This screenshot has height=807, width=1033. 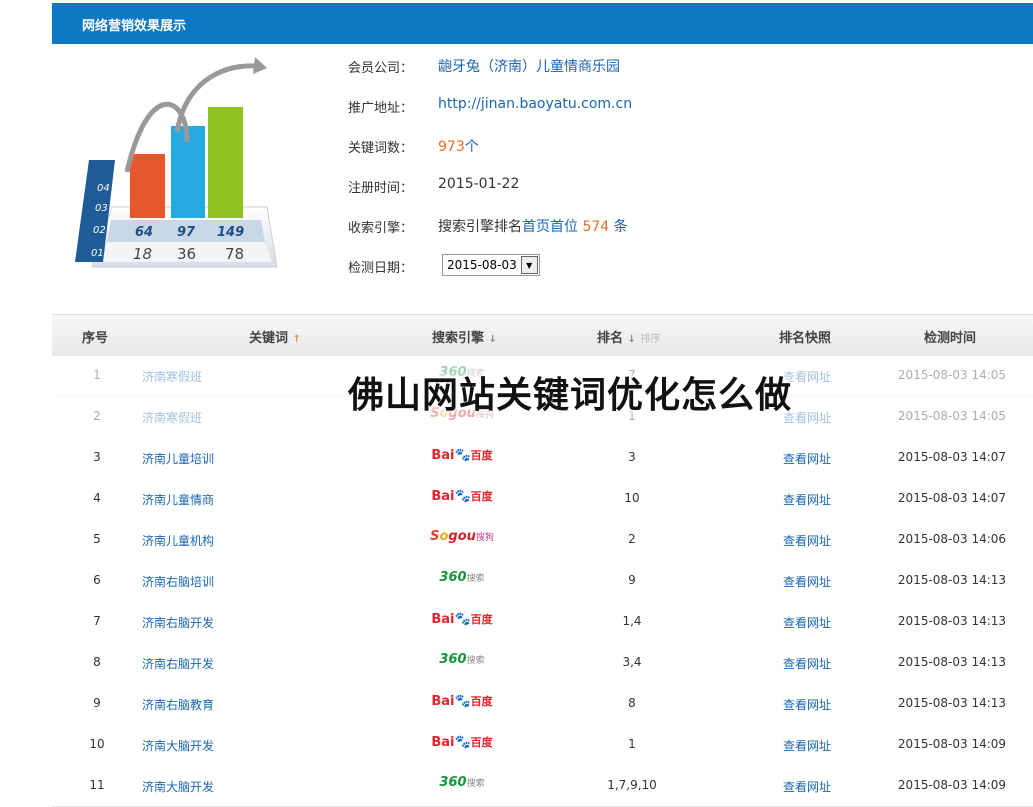 What do you see at coordinates (542, 23) in the screenshot?
I see `title-bar: 网络营销效果展示` at bounding box center [542, 23].